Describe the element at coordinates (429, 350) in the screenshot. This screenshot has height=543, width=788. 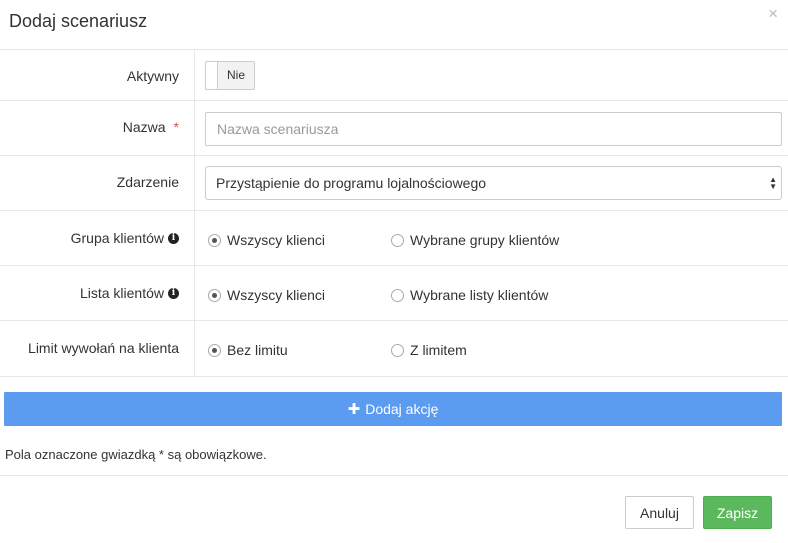
I see `radio-limit-with: Z limitem` at that location.